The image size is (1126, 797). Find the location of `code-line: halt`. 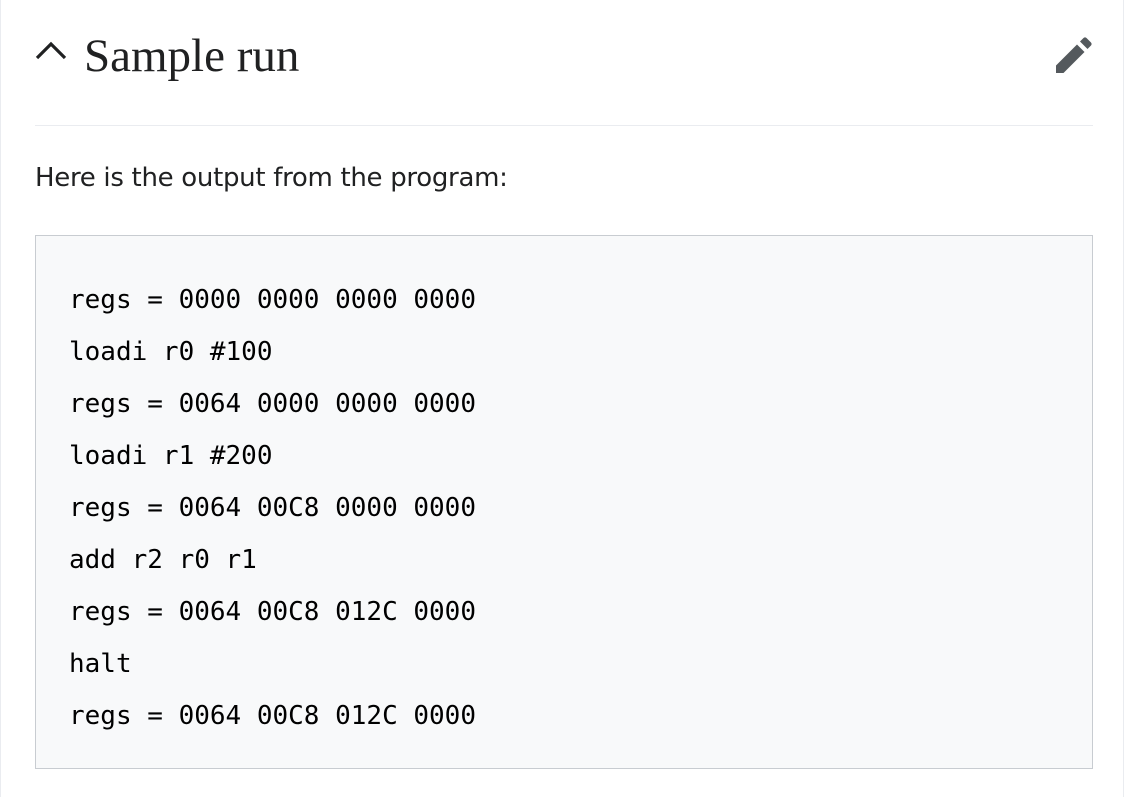

code-line: halt is located at coordinates (100, 664).